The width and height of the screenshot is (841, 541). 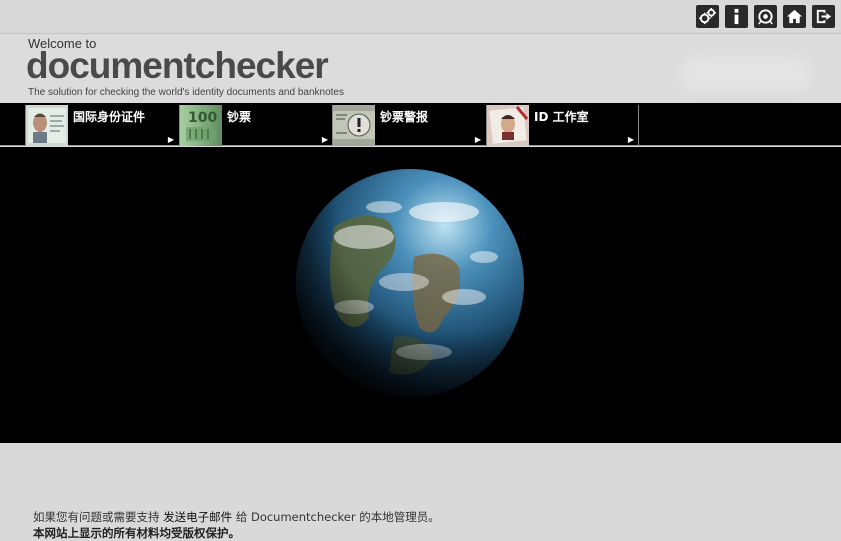 What do you see at coordinates (239, 117) in the screenshot?
I see `tab-label: 钞票` at bounding box center [239, 117].